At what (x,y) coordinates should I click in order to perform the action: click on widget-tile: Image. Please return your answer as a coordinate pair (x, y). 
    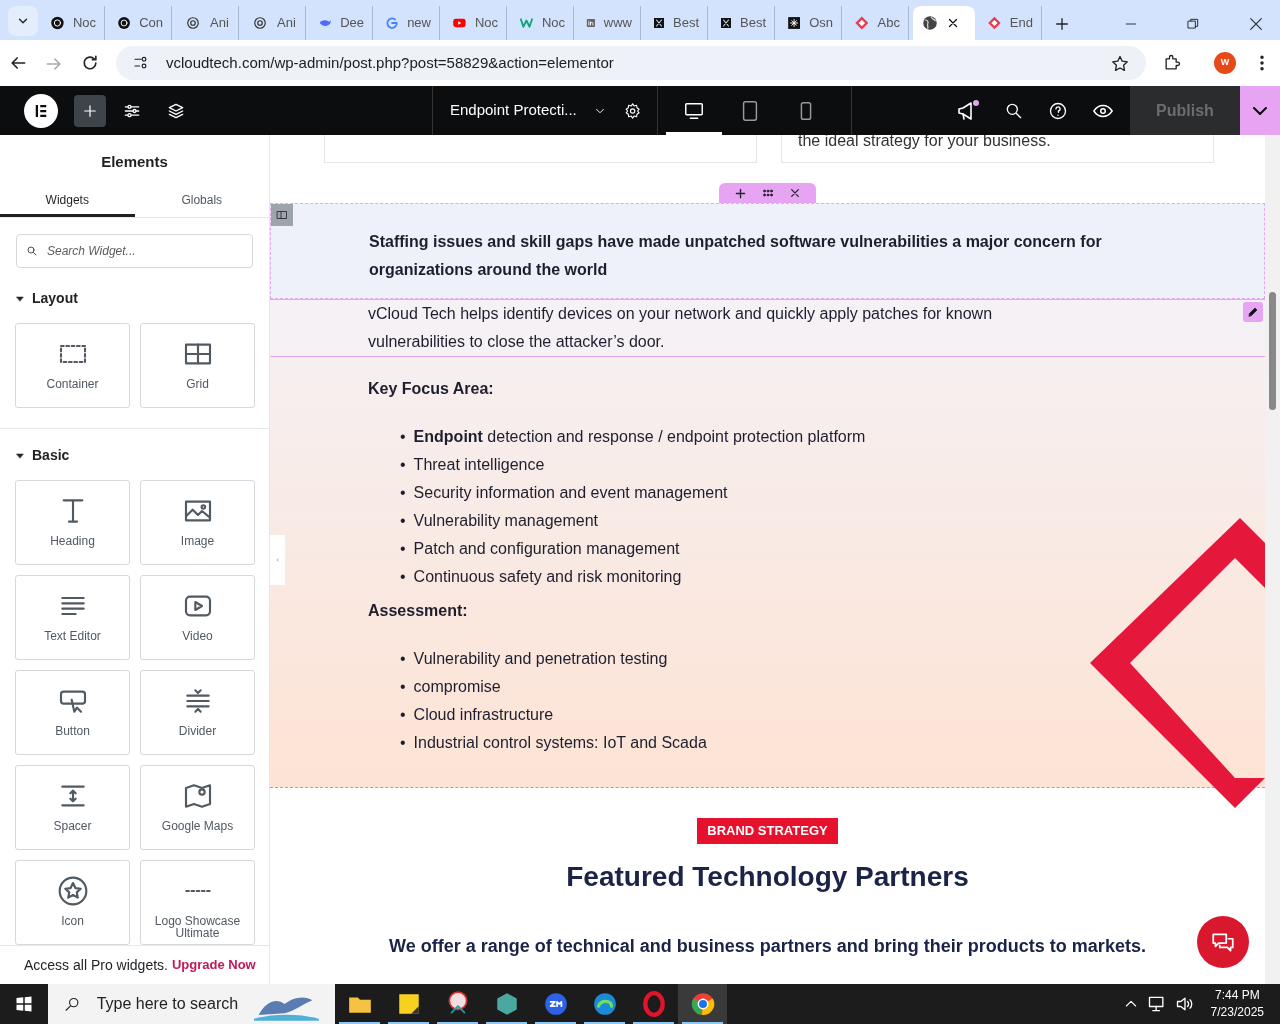
    Looking at the image, I should click on (197, 522).